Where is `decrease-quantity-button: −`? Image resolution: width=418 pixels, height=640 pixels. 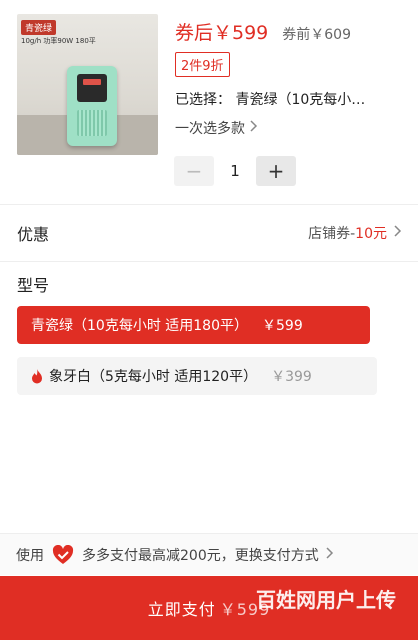 decrease-quantity-button: − is located at coordinates (194, 171).